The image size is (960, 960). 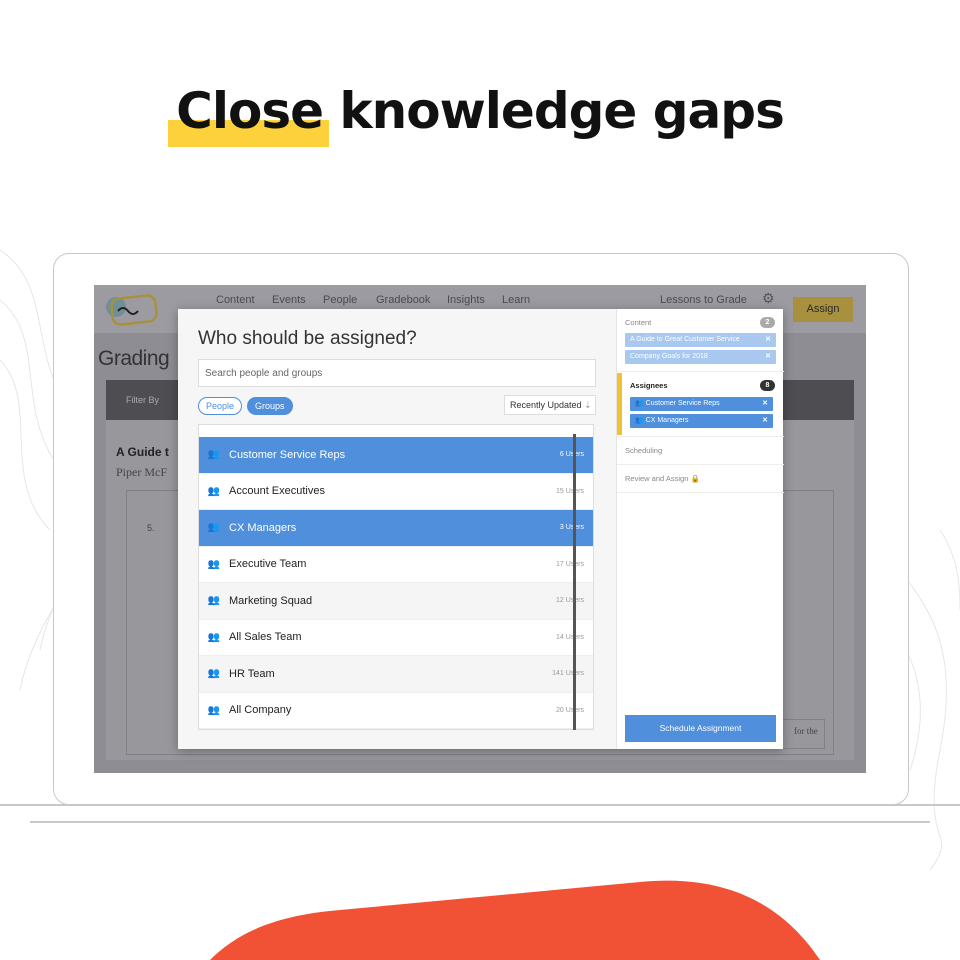 I want to click on group-name: Account Executives, so click(x=277, y=491).